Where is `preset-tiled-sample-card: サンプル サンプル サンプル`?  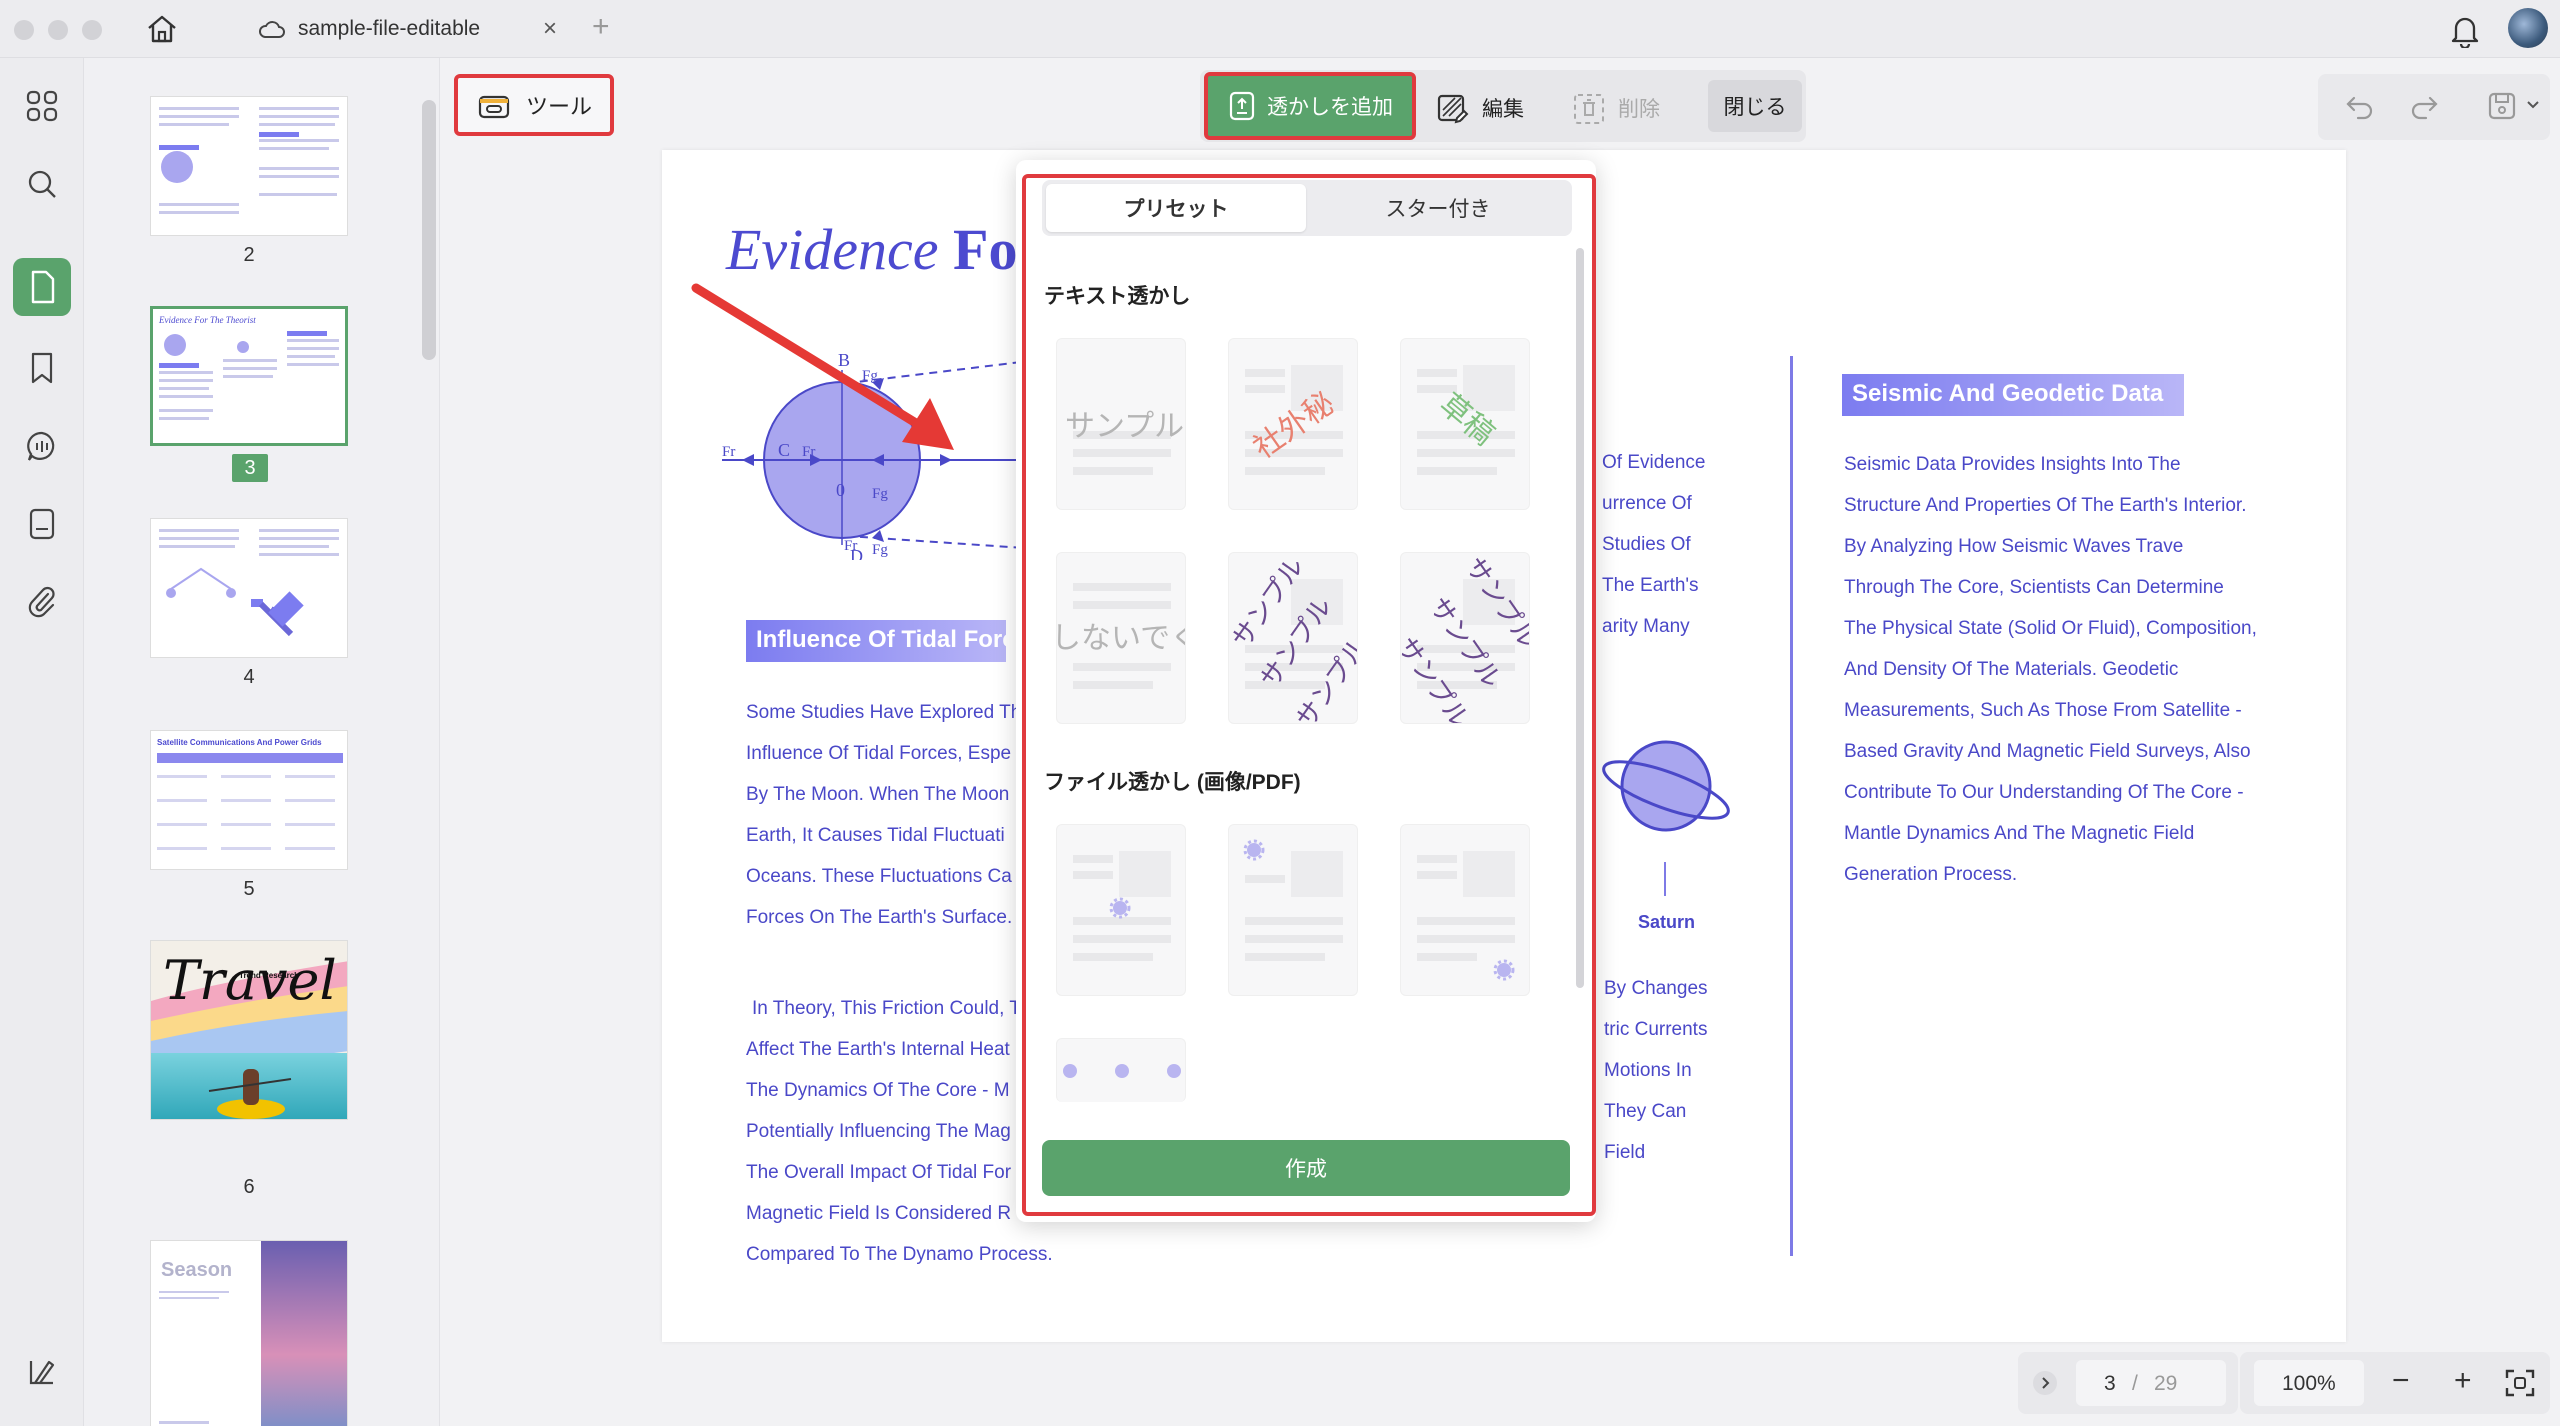
preset-tiled-sample-card: サンプル サンプル サンプル is located at coordinates (1293, 638).